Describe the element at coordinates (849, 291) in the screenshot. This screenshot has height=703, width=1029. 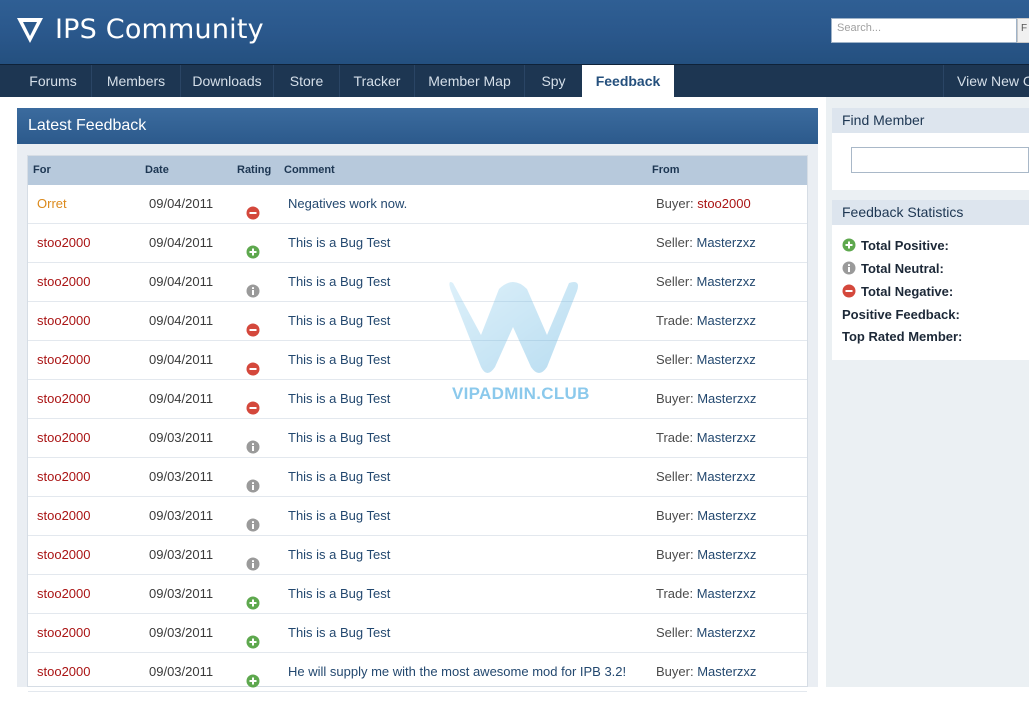
I see `negative-icon` at that location.